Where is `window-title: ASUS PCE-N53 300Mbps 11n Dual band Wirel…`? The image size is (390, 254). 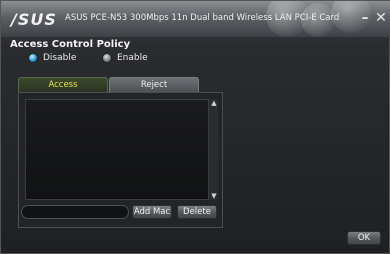 window-title: ASUS PCE-N53 300Mbps 11n Dual band Wirel… is located at coordinates (202, 18).